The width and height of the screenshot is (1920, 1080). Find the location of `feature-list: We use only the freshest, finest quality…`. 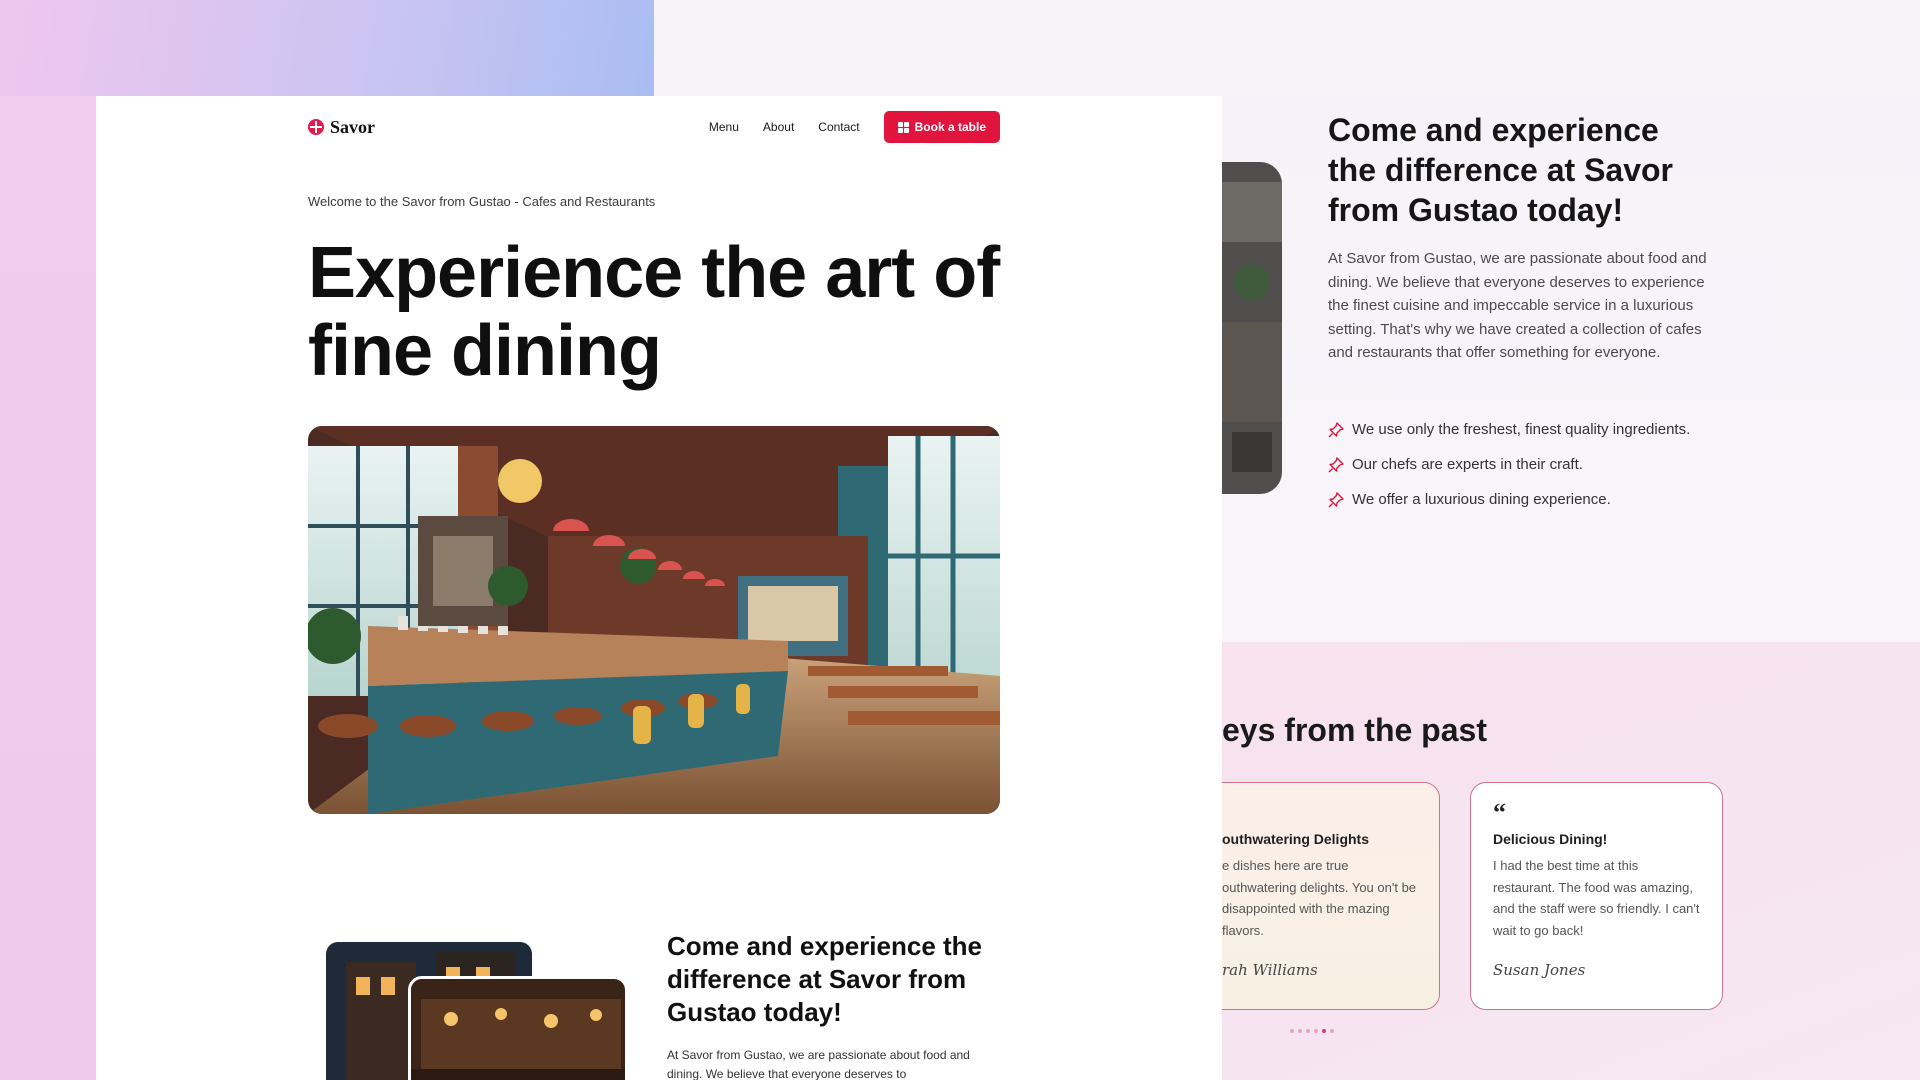

feature-list: We use only the freshest, finest quality… is located at coordinates (1538, 464).